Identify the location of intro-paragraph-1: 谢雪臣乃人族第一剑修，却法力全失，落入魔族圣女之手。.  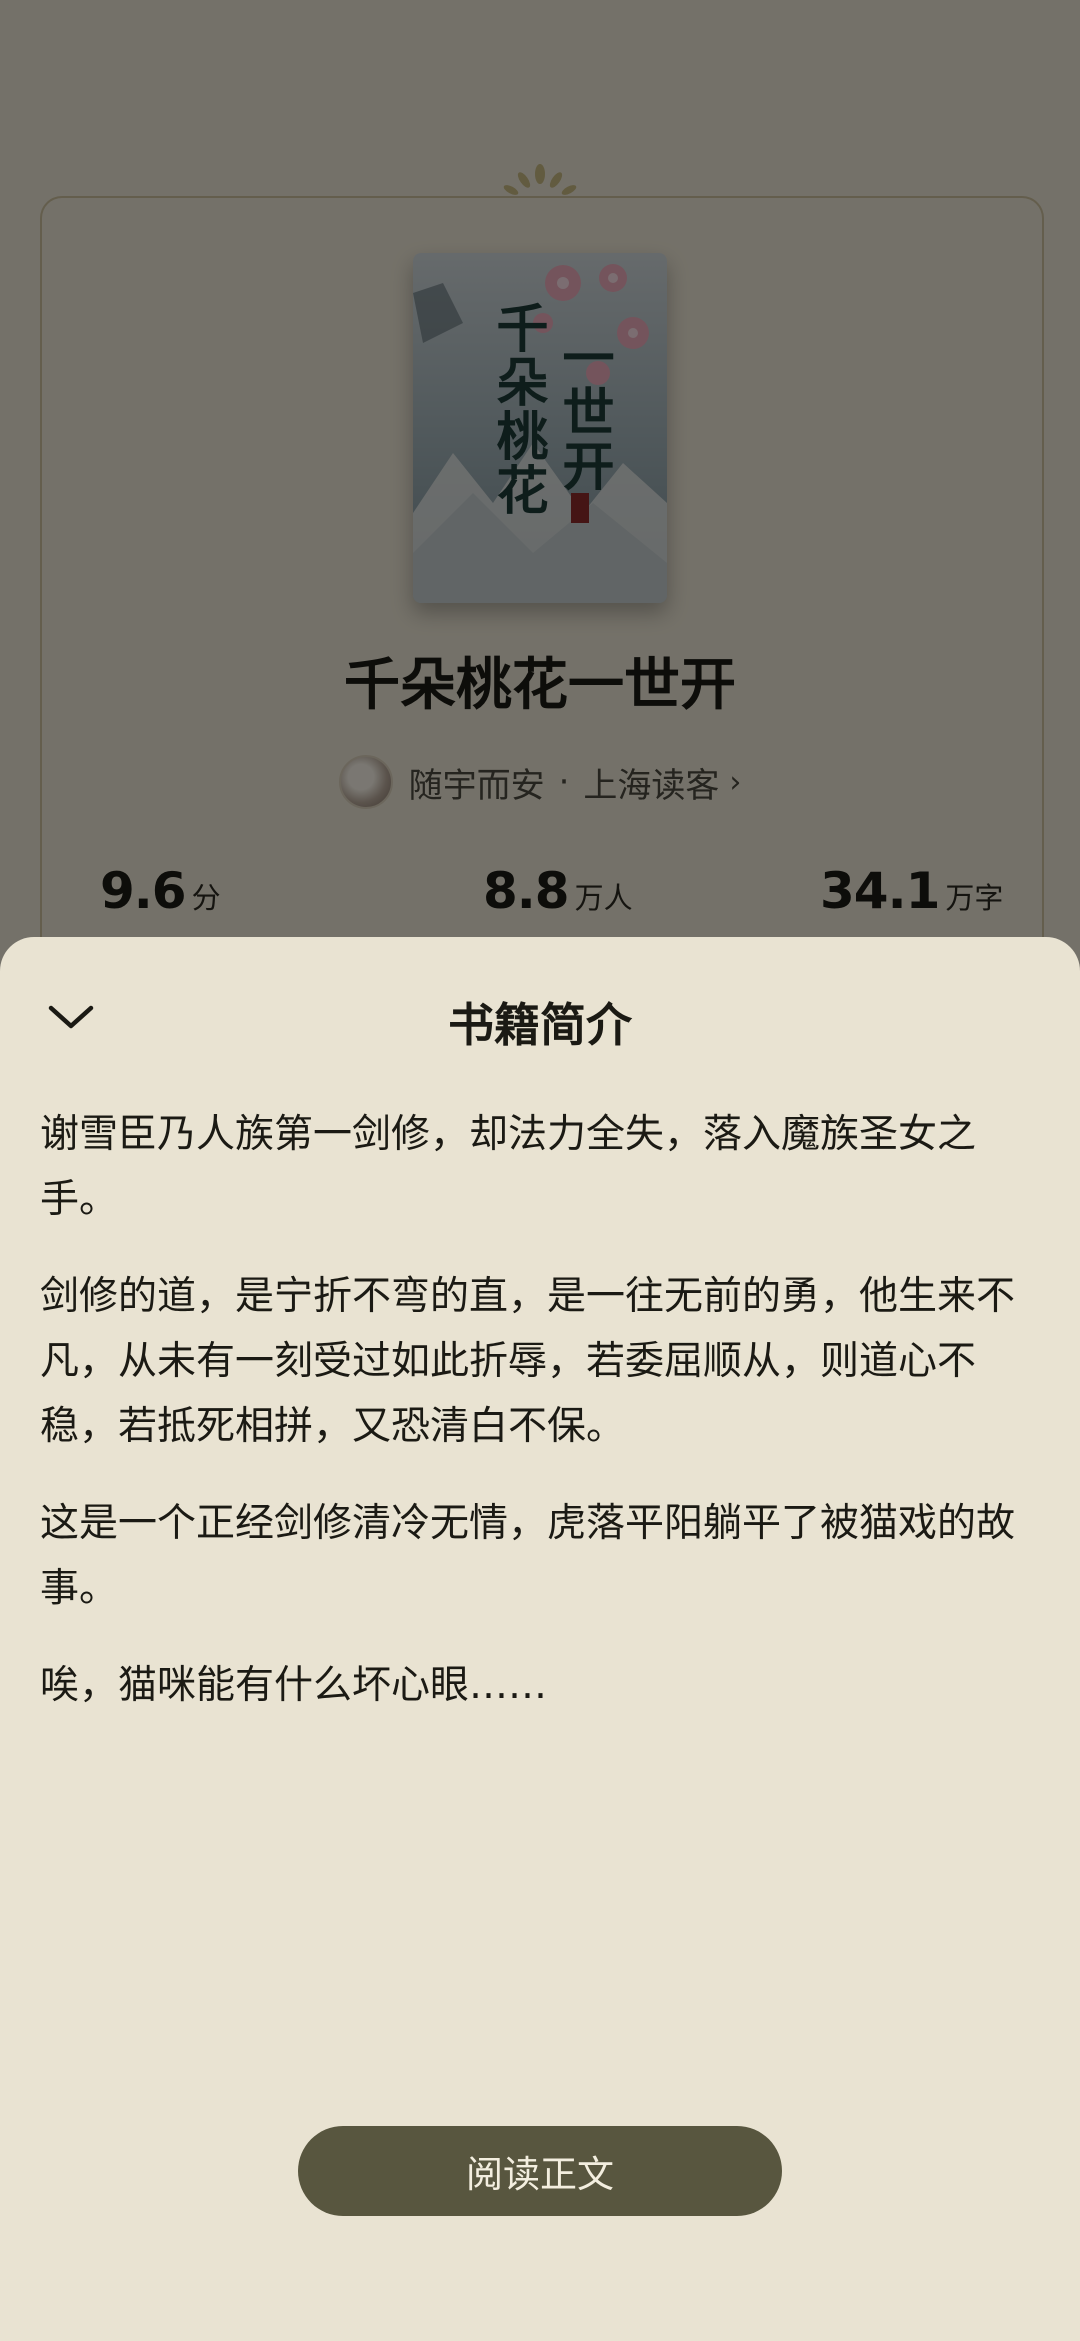
(508, 1167).